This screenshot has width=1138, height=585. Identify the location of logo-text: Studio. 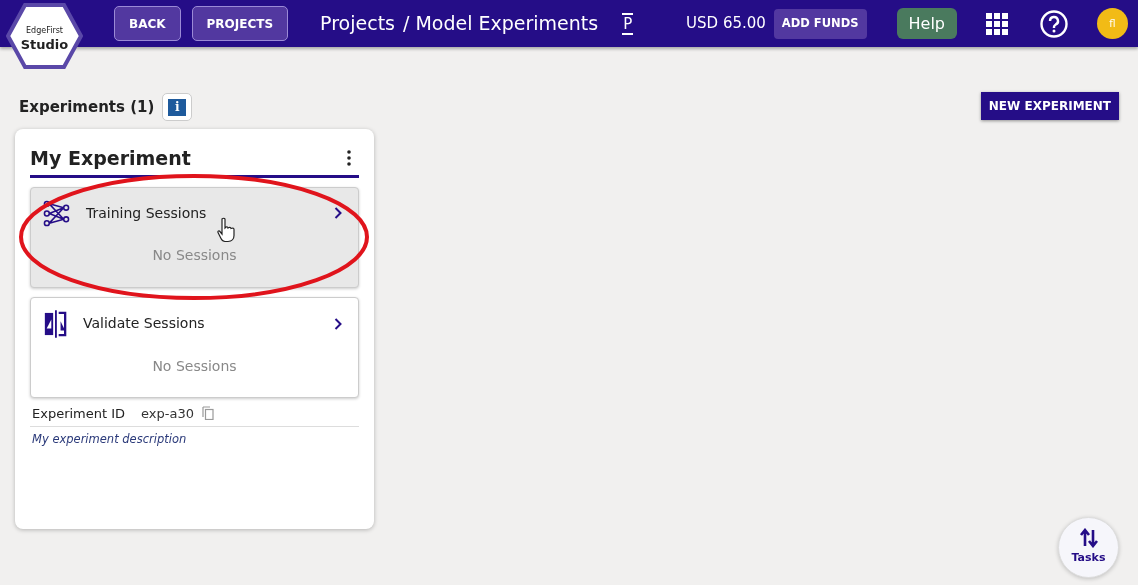
(44, 45).